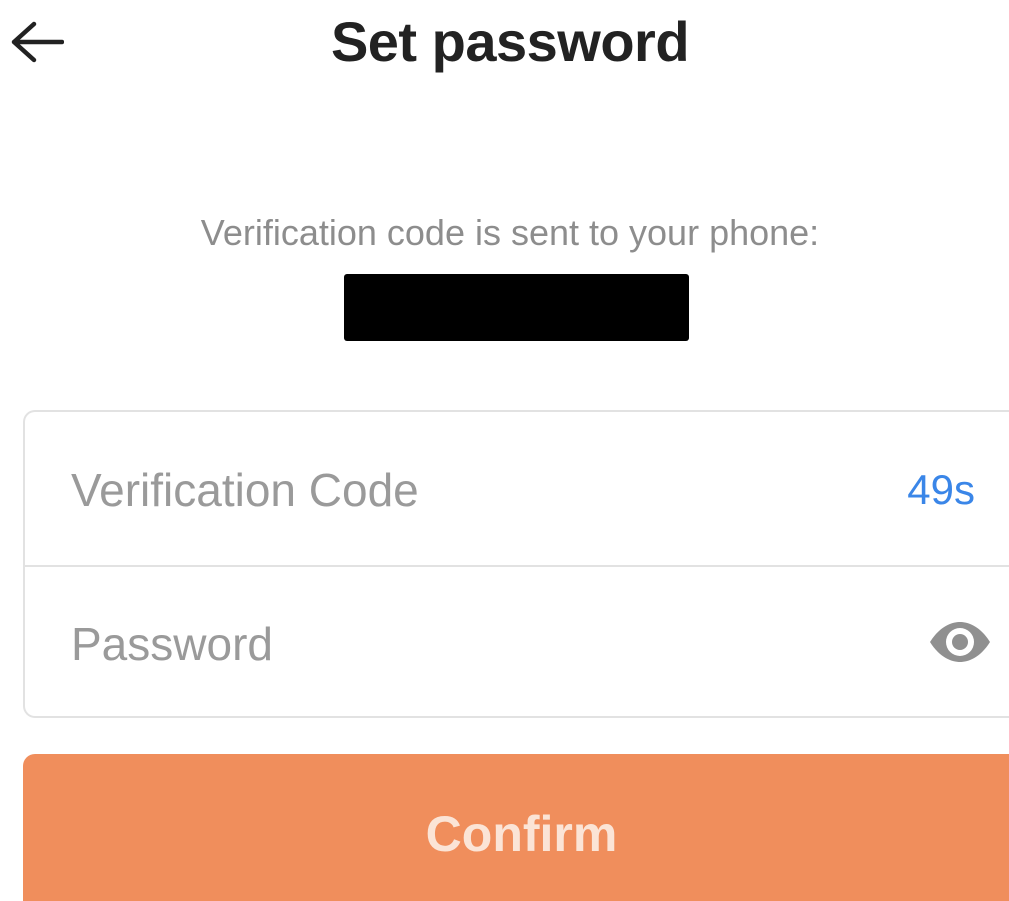 The image size is (1009, 901). I want to click on show-password-toggle, so click(960, 642).